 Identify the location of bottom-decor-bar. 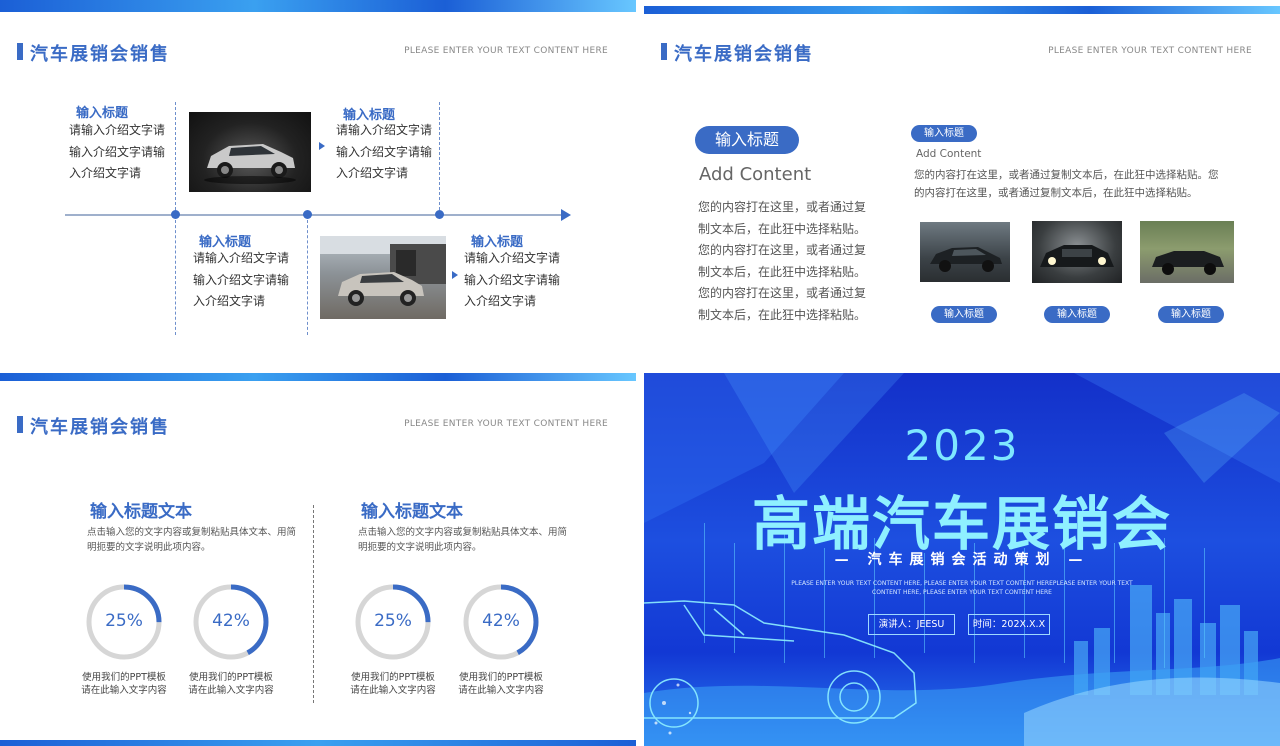
(318, 743).